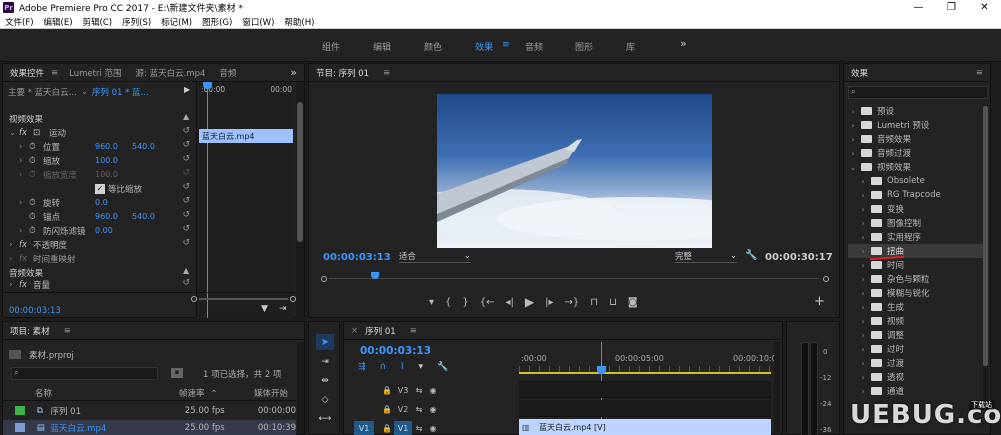  Describe the element at coordinates (465, 302) in the screenshot. I see `mark-out-icon: }` at that location.